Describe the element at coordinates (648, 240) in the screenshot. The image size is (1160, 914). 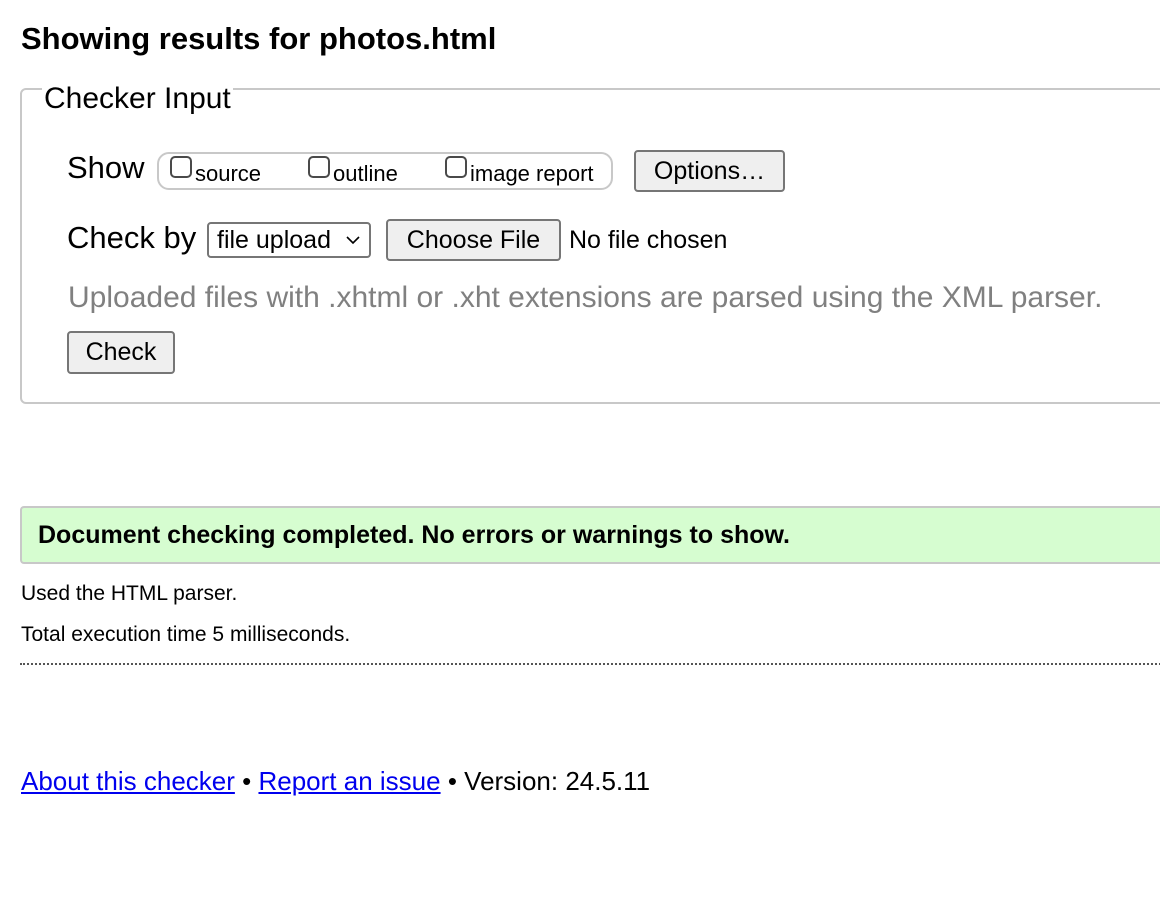
I see `file-status-text: No file chosen` at that location.